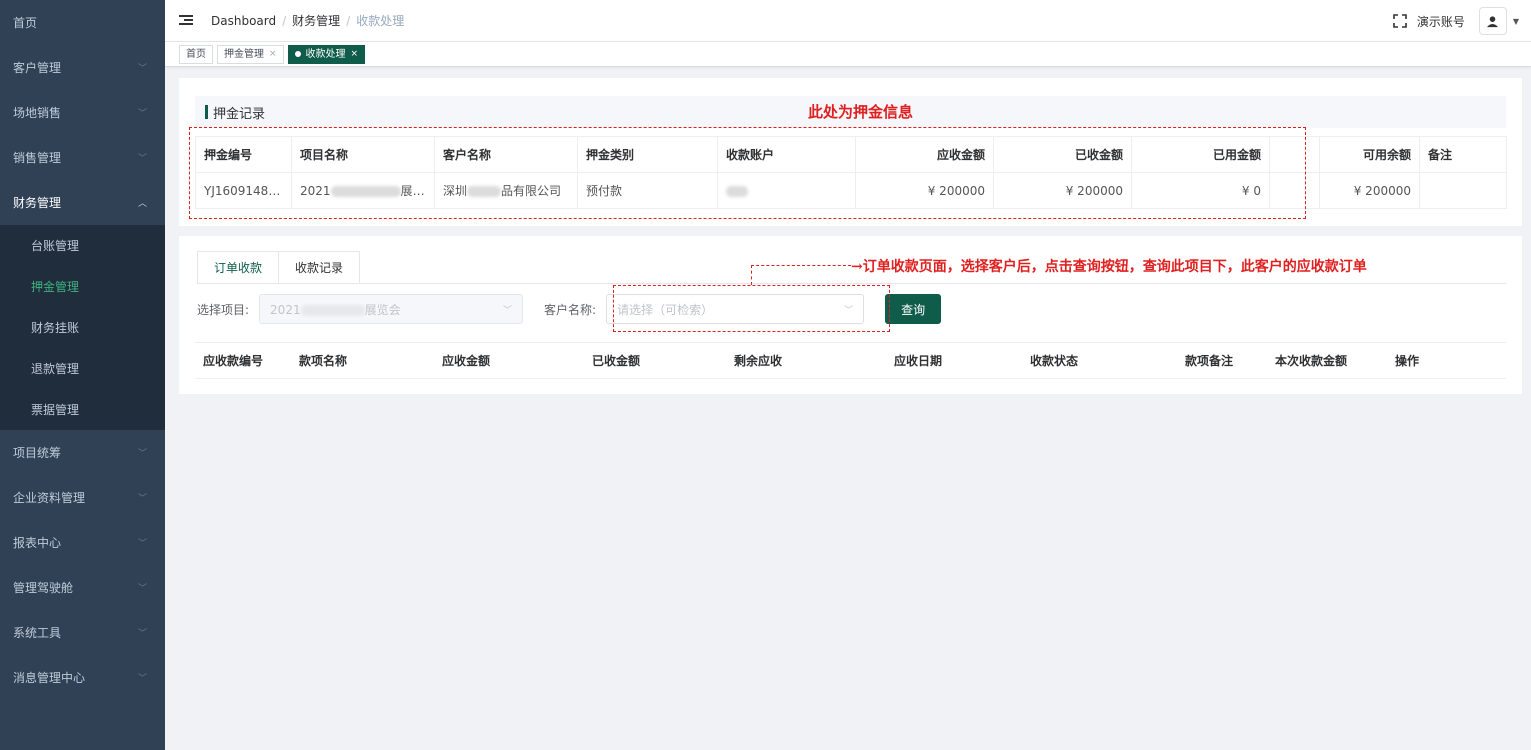  I want to click on user-icon, so click(1493, 21).